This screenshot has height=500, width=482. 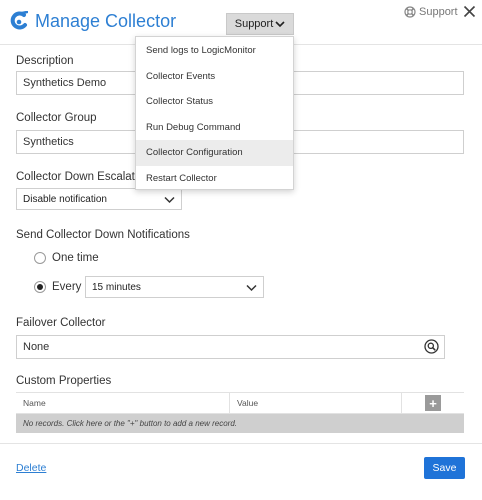 I want to click on down-escalation-value: Disable notification, so click(x=65, y=199).